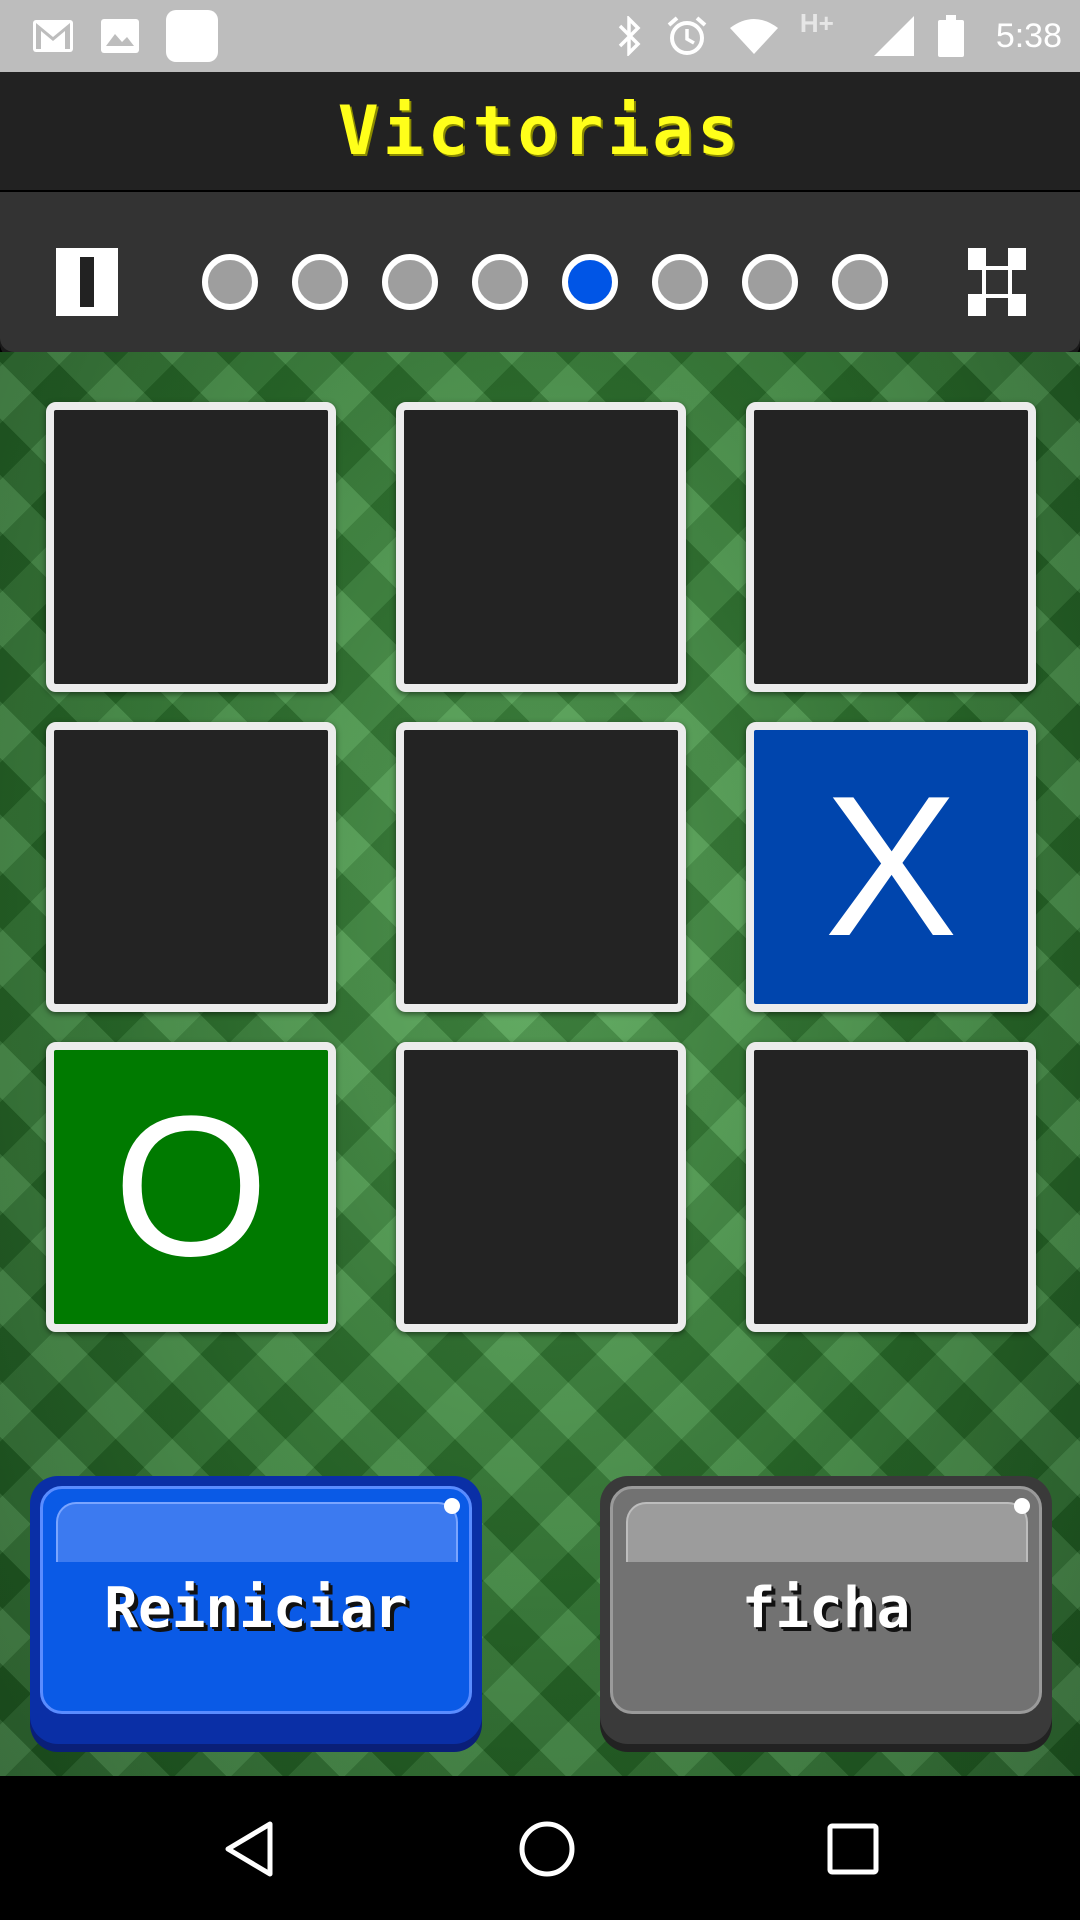  Describe the element at coordinates (1028, 35) in the screenshot. I see `clock: 5:38` at that location.